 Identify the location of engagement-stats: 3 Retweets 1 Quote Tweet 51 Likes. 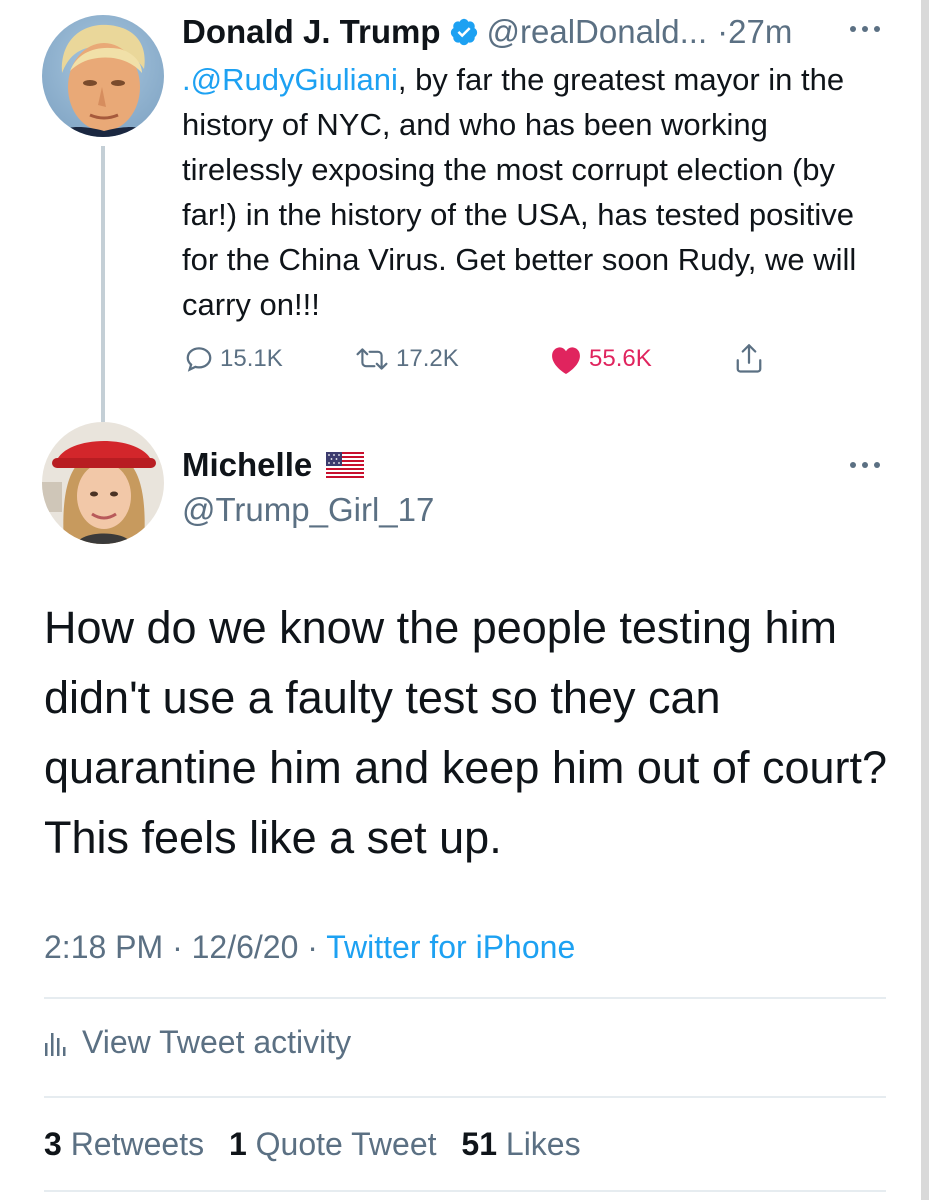
(320, 1144).